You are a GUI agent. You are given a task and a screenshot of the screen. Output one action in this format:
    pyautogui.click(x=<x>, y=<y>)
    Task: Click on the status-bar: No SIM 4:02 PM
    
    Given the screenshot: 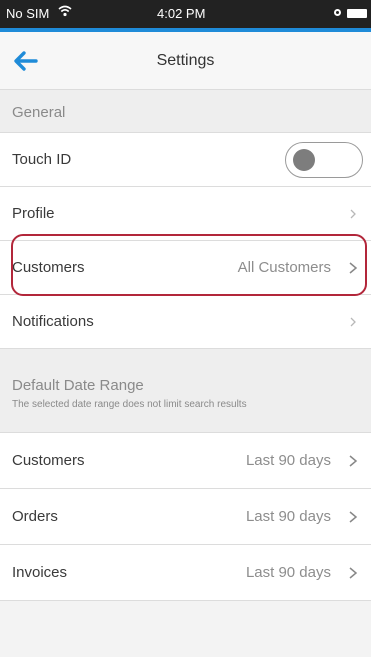 What is the action you would take?
    pyautogui.click(x=185, y=14)
    